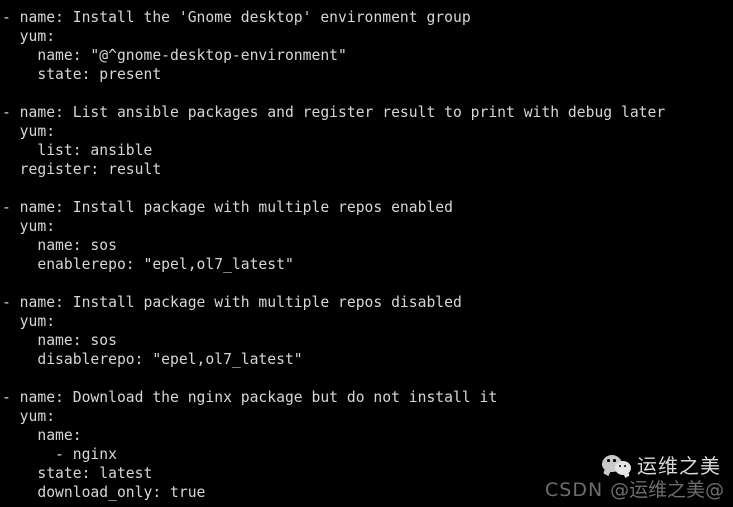  Describe the element at coordinates (104, 492) in the screenshot. I see `code-line: download_only: true` at that location.